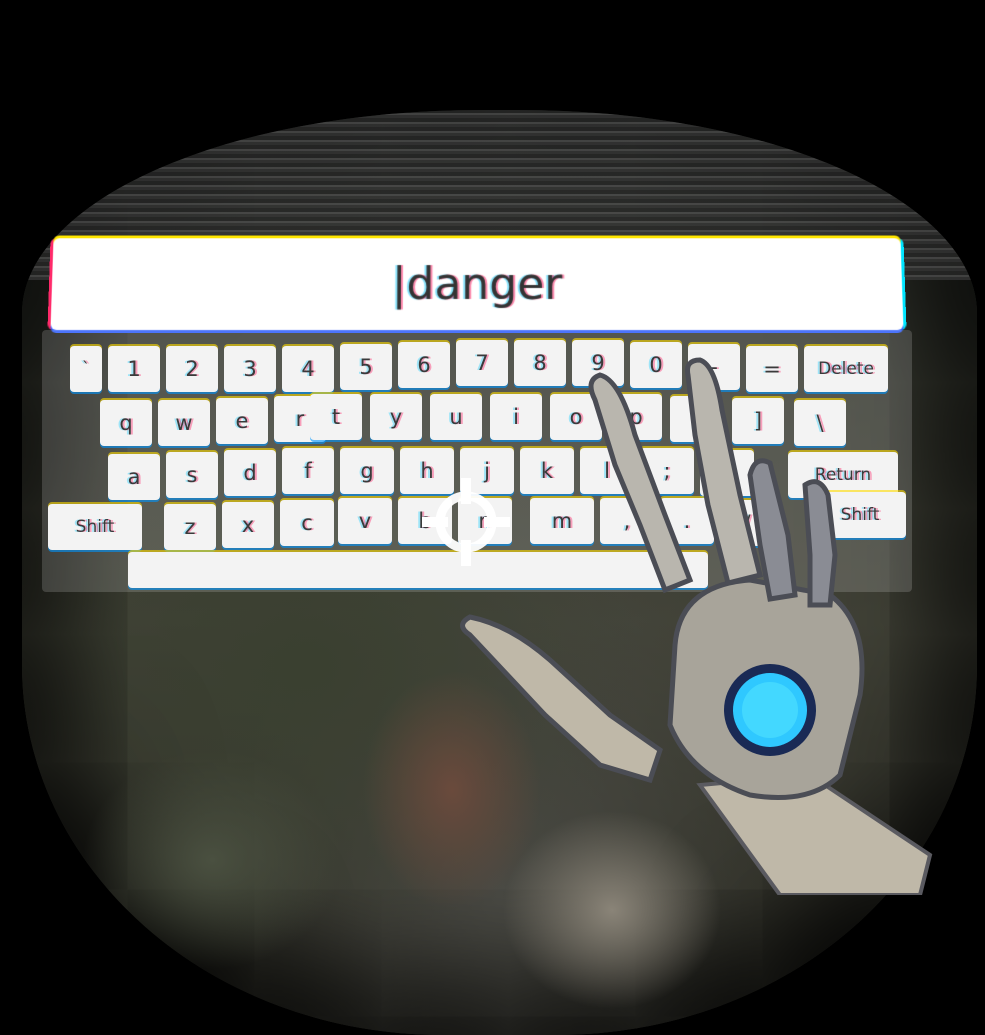  I want to click on key-2: 2, so click(192, 369).